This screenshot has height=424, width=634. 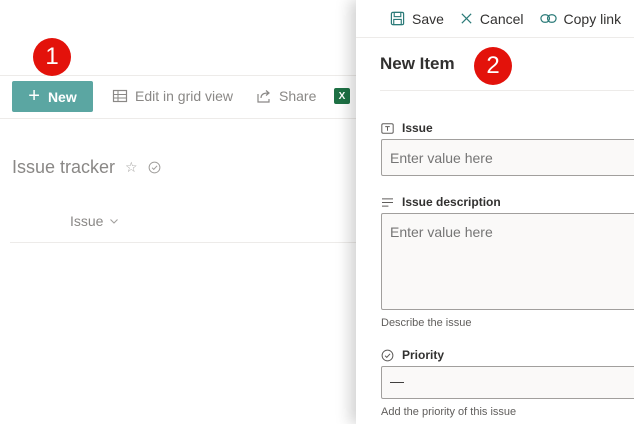 I want to click on step-badge-2-number: 2, so click(x=493, y=65).